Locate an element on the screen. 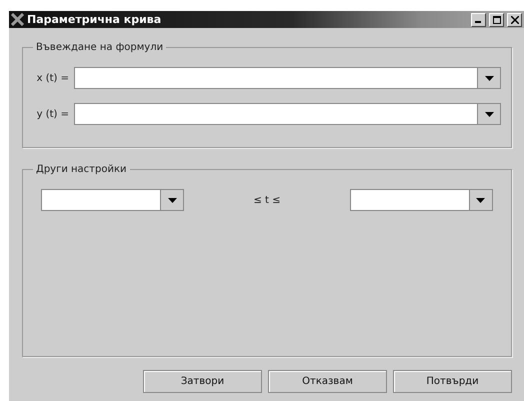  maximize-button is located at coordinates (496, 19).